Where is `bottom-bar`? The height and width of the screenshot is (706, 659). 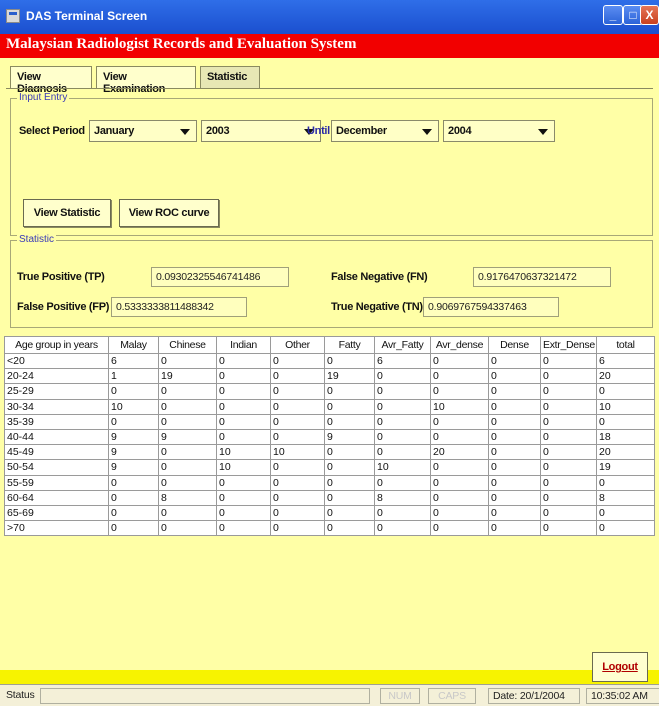 bottom-bar is located at coordinates (329, 677).